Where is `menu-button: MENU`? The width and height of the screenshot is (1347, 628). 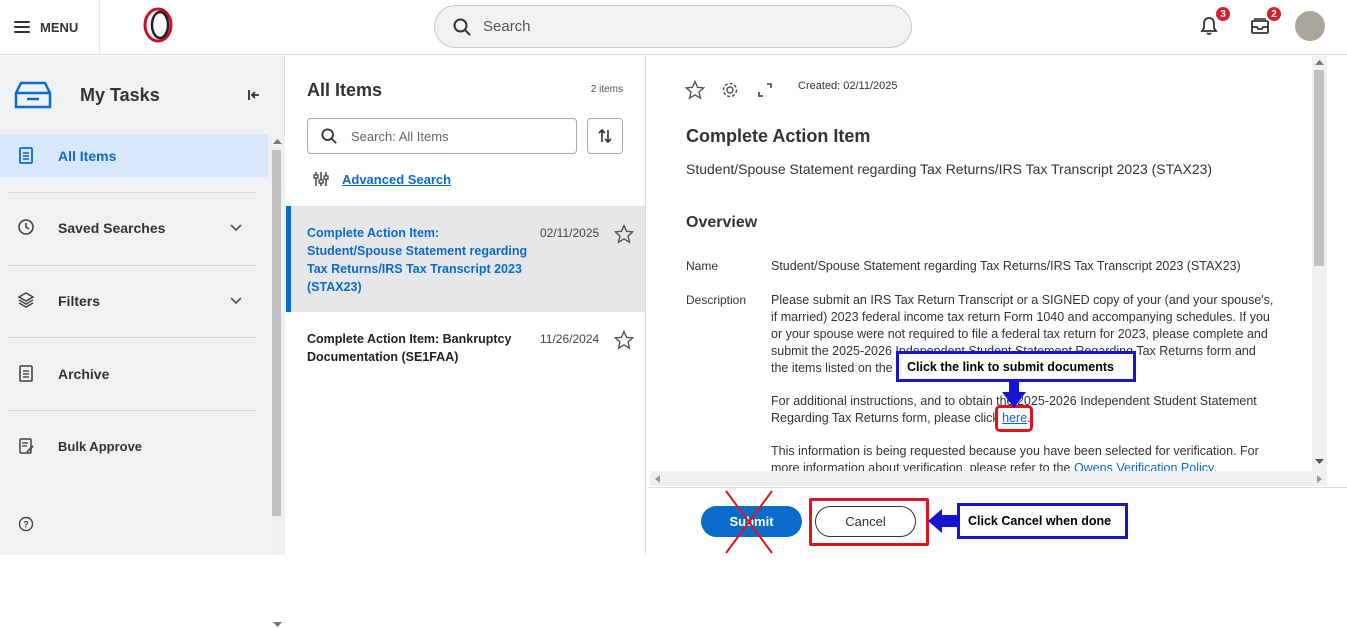
menu-button: MENU is located at coordinates (50, 27).